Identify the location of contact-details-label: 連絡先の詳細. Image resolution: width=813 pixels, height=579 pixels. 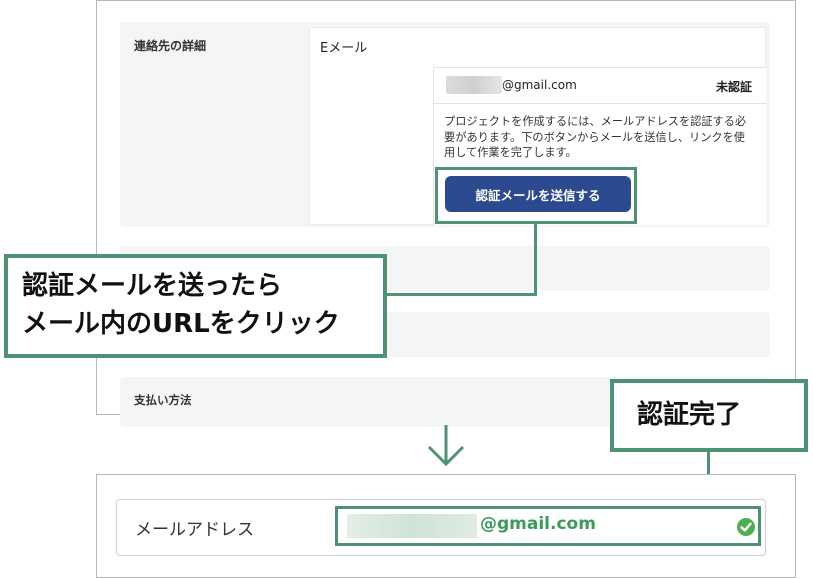
(170, 46).